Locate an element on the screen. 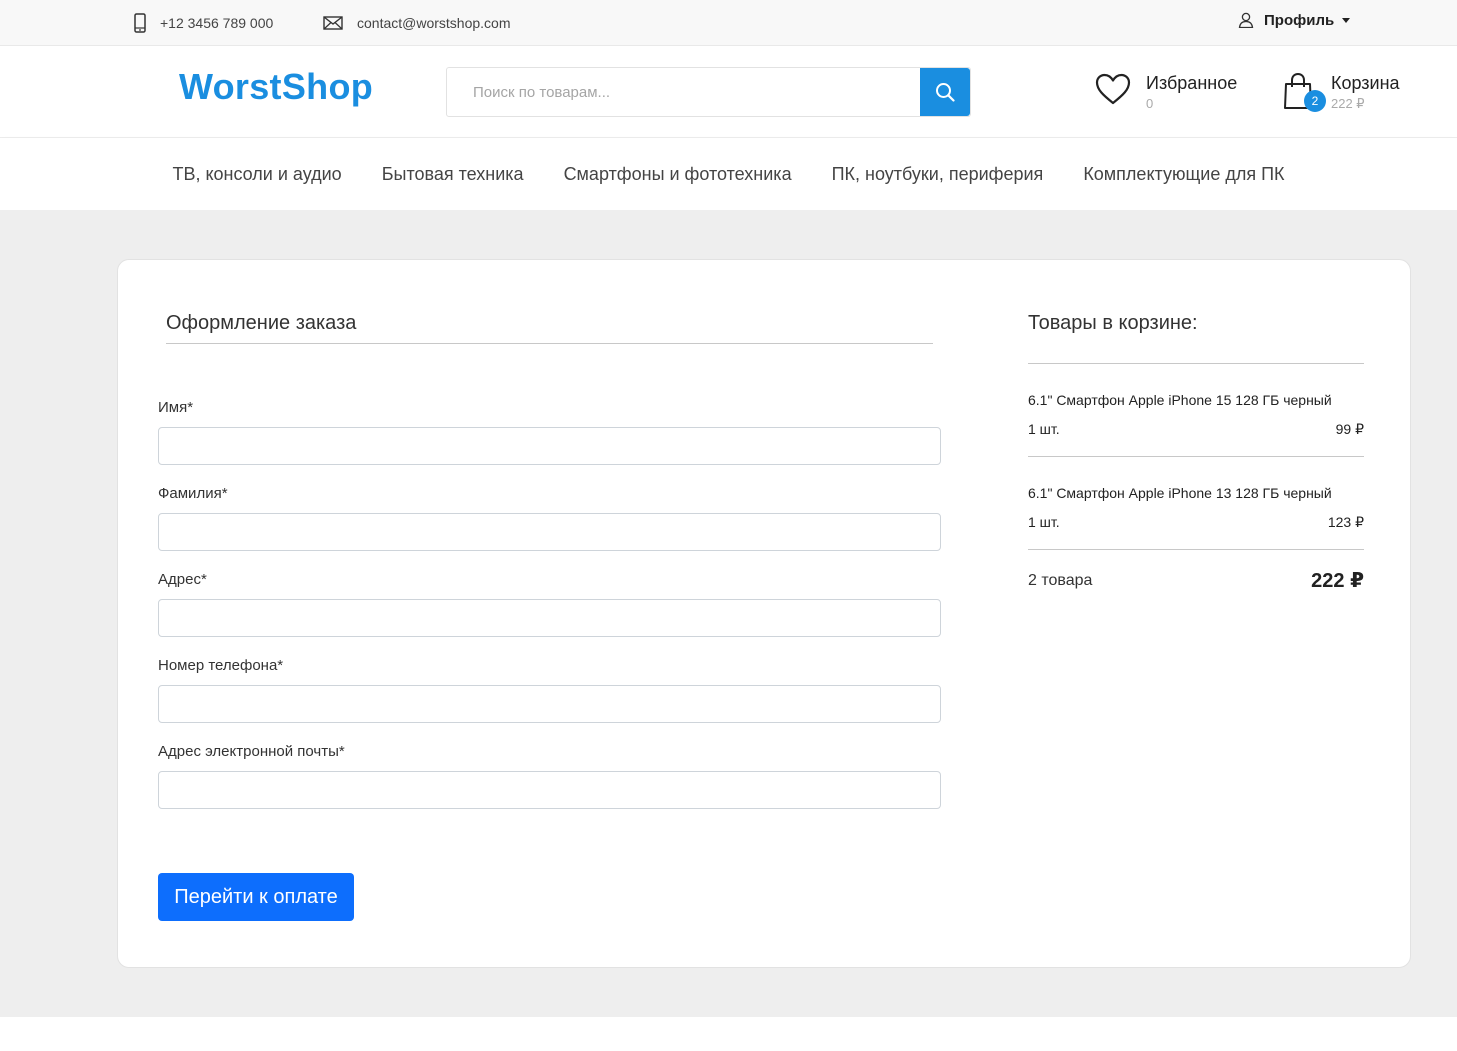 This screenshot has height=1051, width=1457. cart-item-price: 99 ₽ is located at coordinates (1349, 429).